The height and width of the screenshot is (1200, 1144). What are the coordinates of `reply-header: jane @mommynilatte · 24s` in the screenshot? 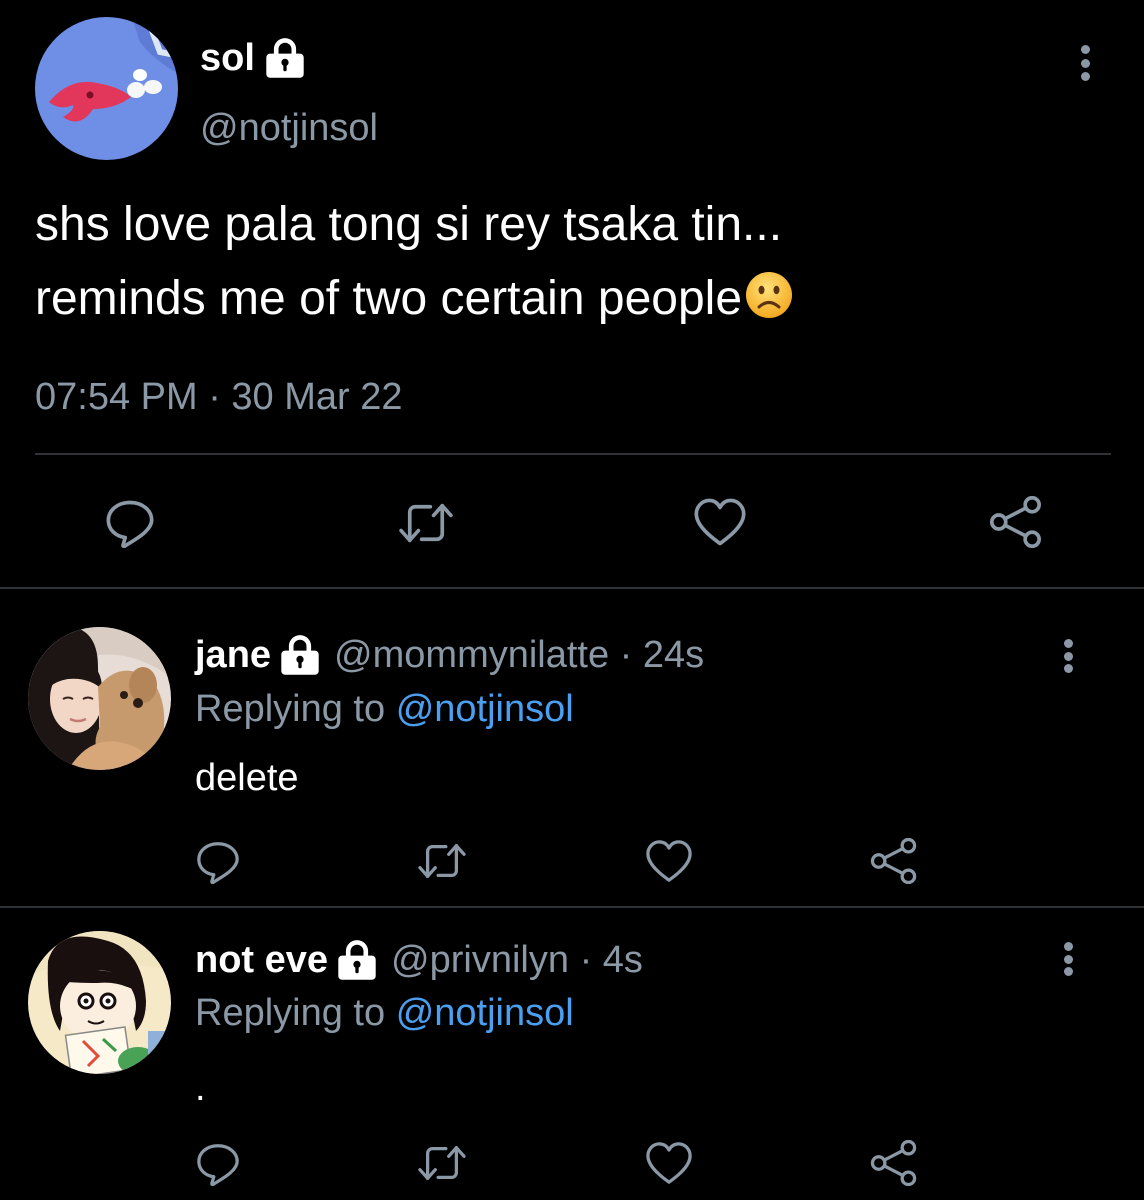 It's located at (449, 655).